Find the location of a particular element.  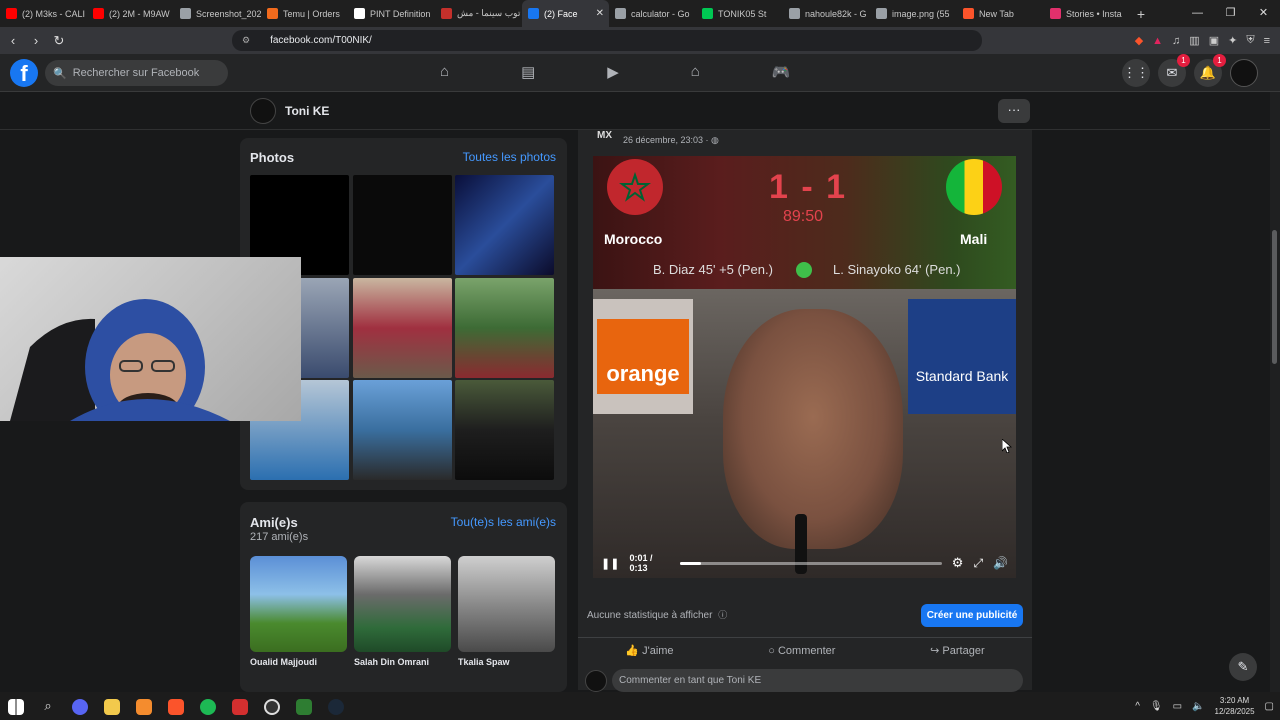

marketplace-icon: ⌂ is located at coordinates (695, 72).